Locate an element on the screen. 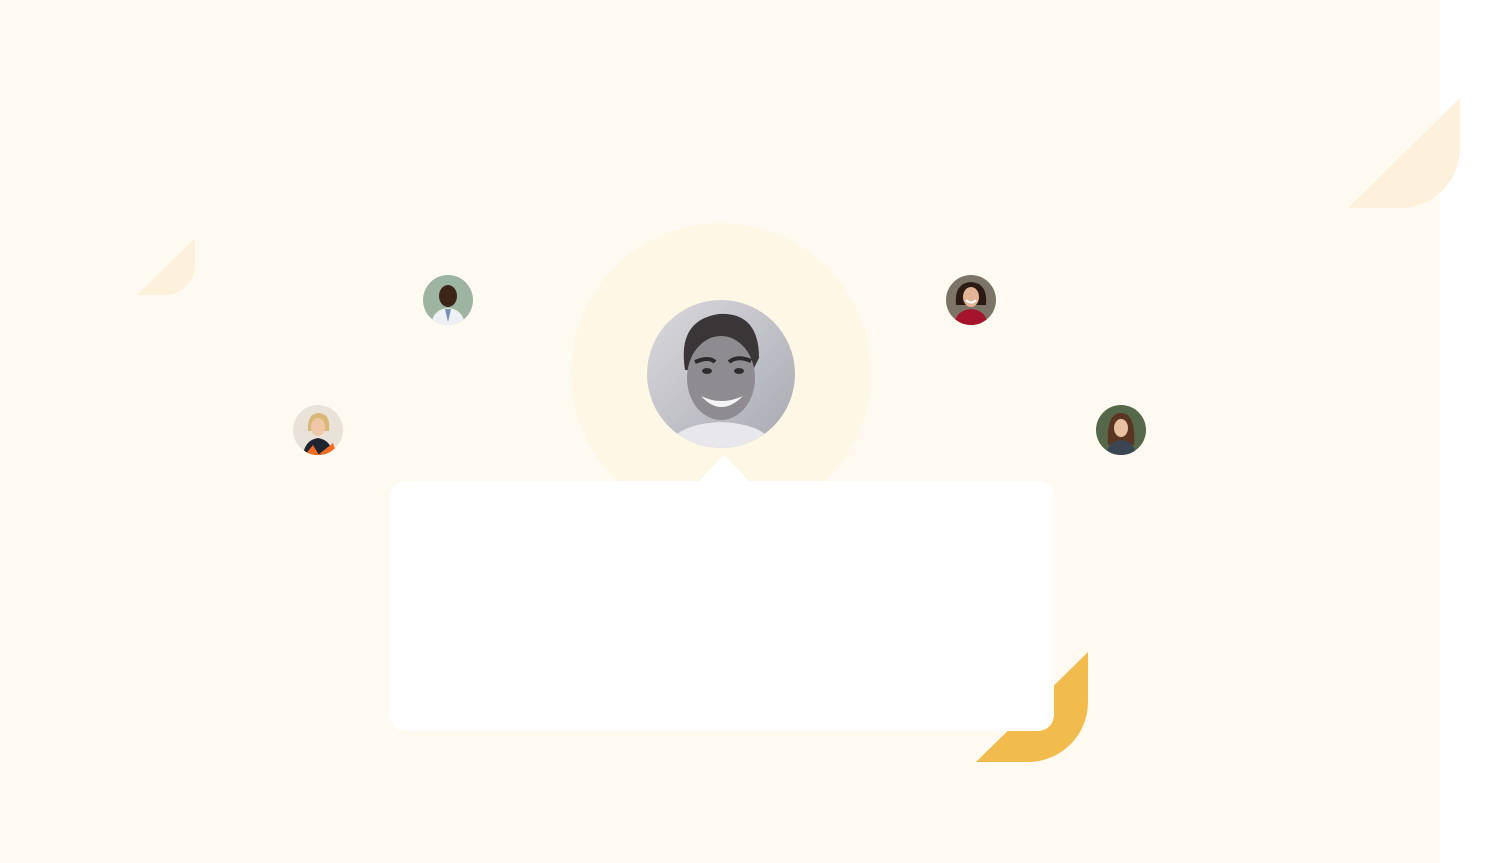  decorative-shape-left is located at coordinates (166, 266).